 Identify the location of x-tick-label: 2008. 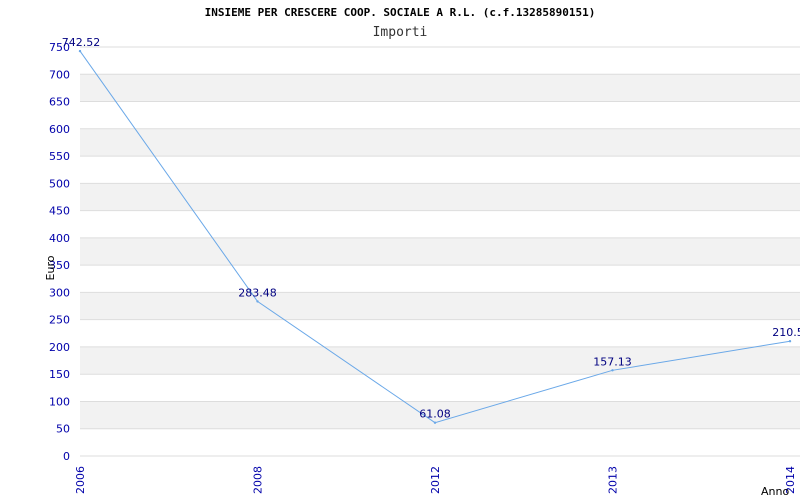
(258, 480).